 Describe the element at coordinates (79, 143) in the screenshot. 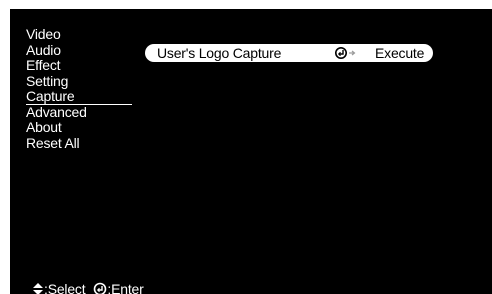

I see `menu-item-reset-all: Reset All` at that location.